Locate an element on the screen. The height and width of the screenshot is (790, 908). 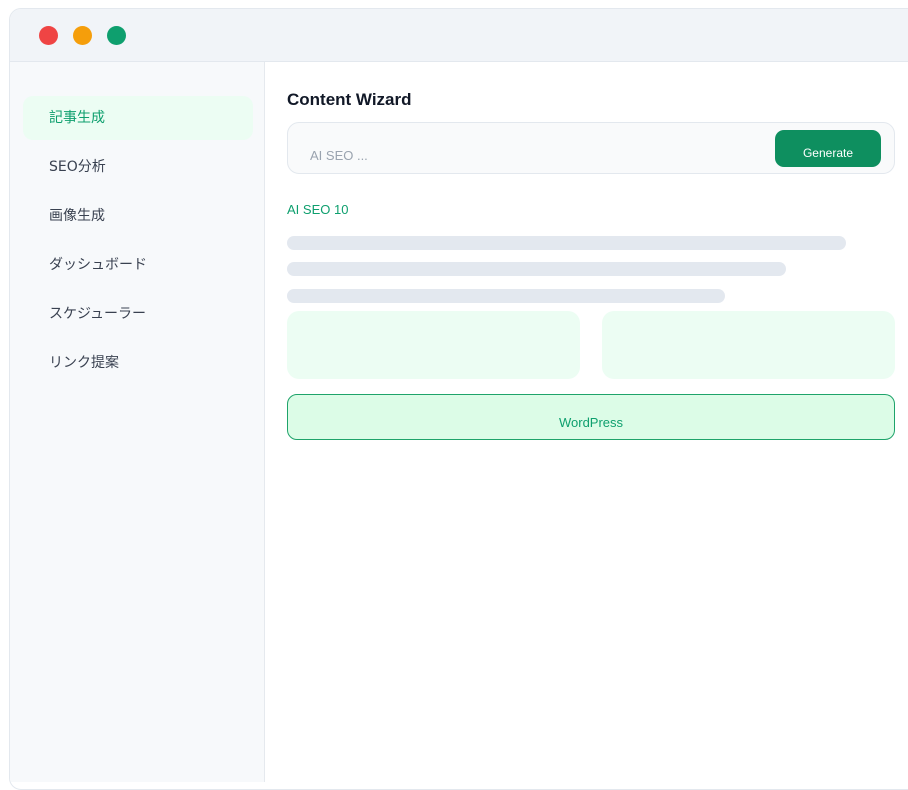
maximize-window-button is located at coordinates (116, 35).